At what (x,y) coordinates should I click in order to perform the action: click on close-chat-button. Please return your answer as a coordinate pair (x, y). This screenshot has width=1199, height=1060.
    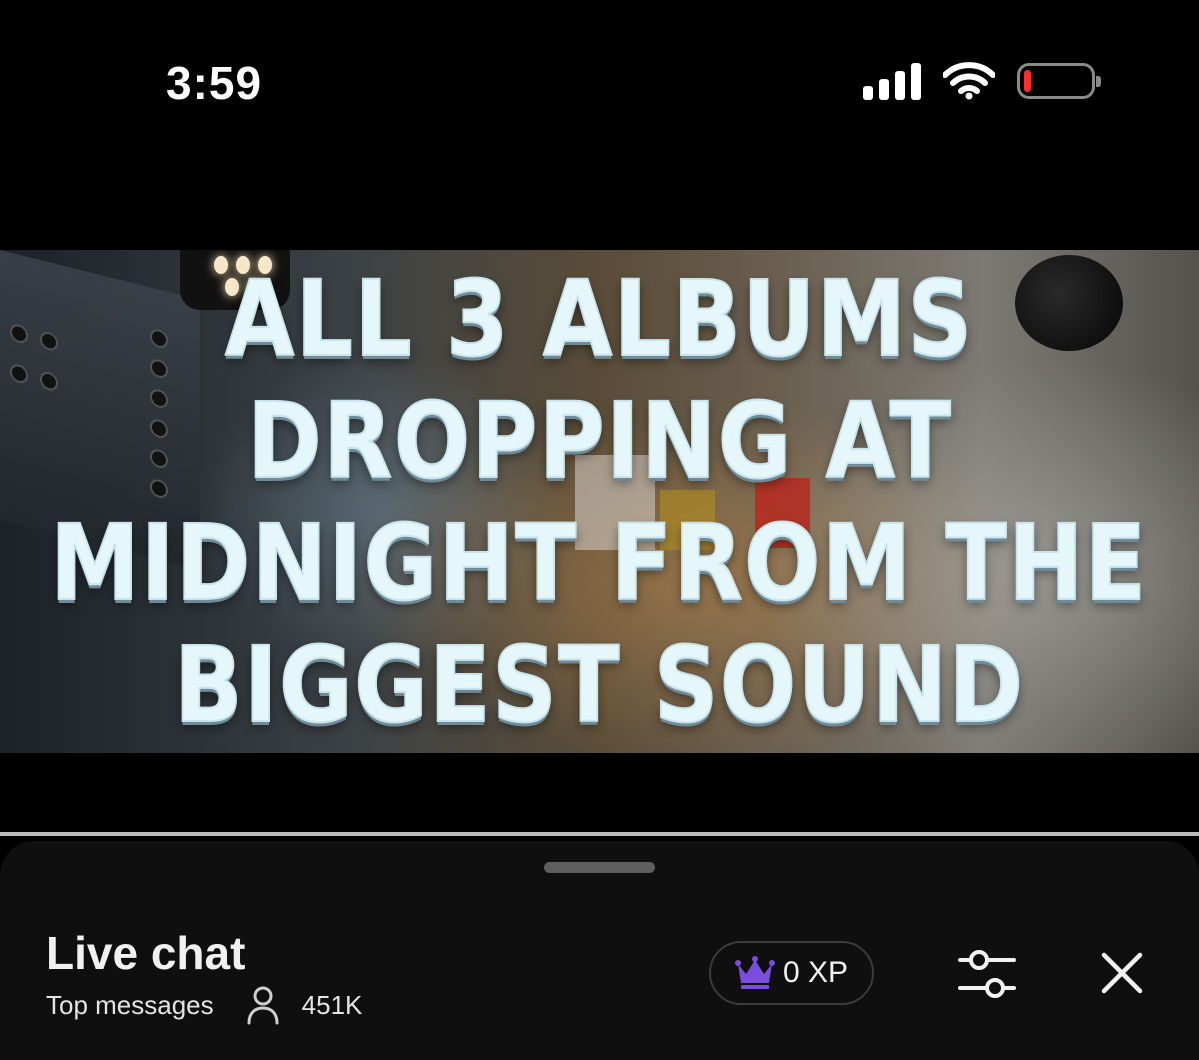
    Looking at the image, I should click on (1122, 973).